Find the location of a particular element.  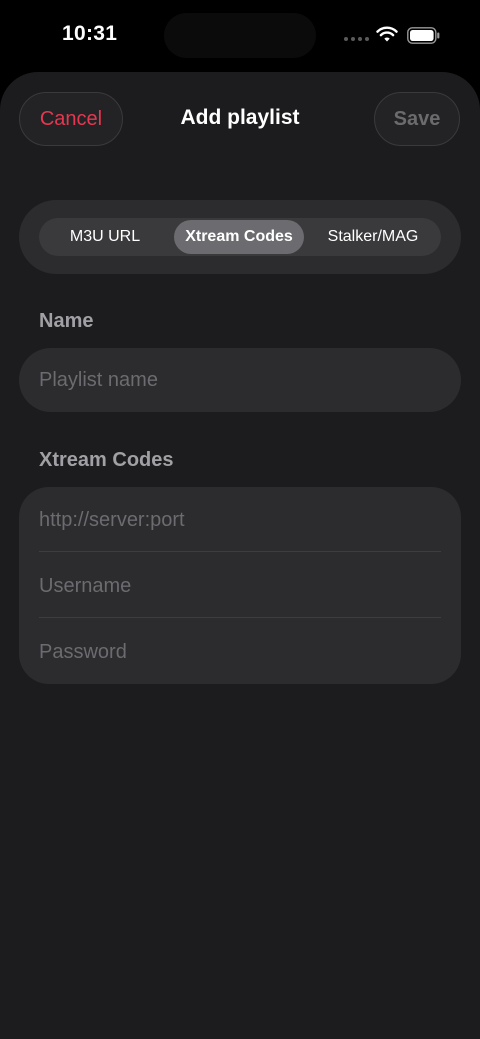

cellular-signal-icon is located at coordinates (356, 39).